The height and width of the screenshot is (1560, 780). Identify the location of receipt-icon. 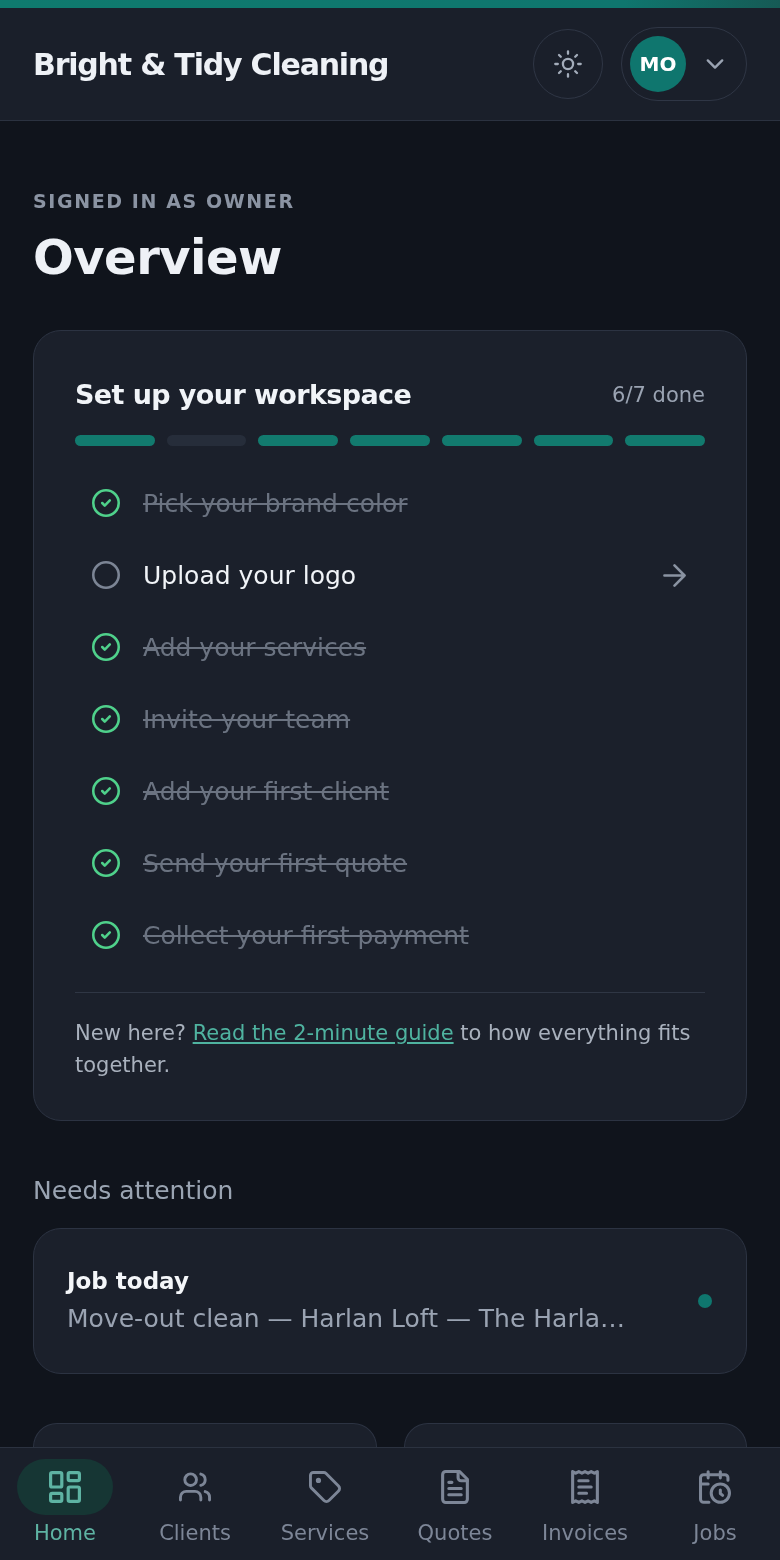
(585, 1487).